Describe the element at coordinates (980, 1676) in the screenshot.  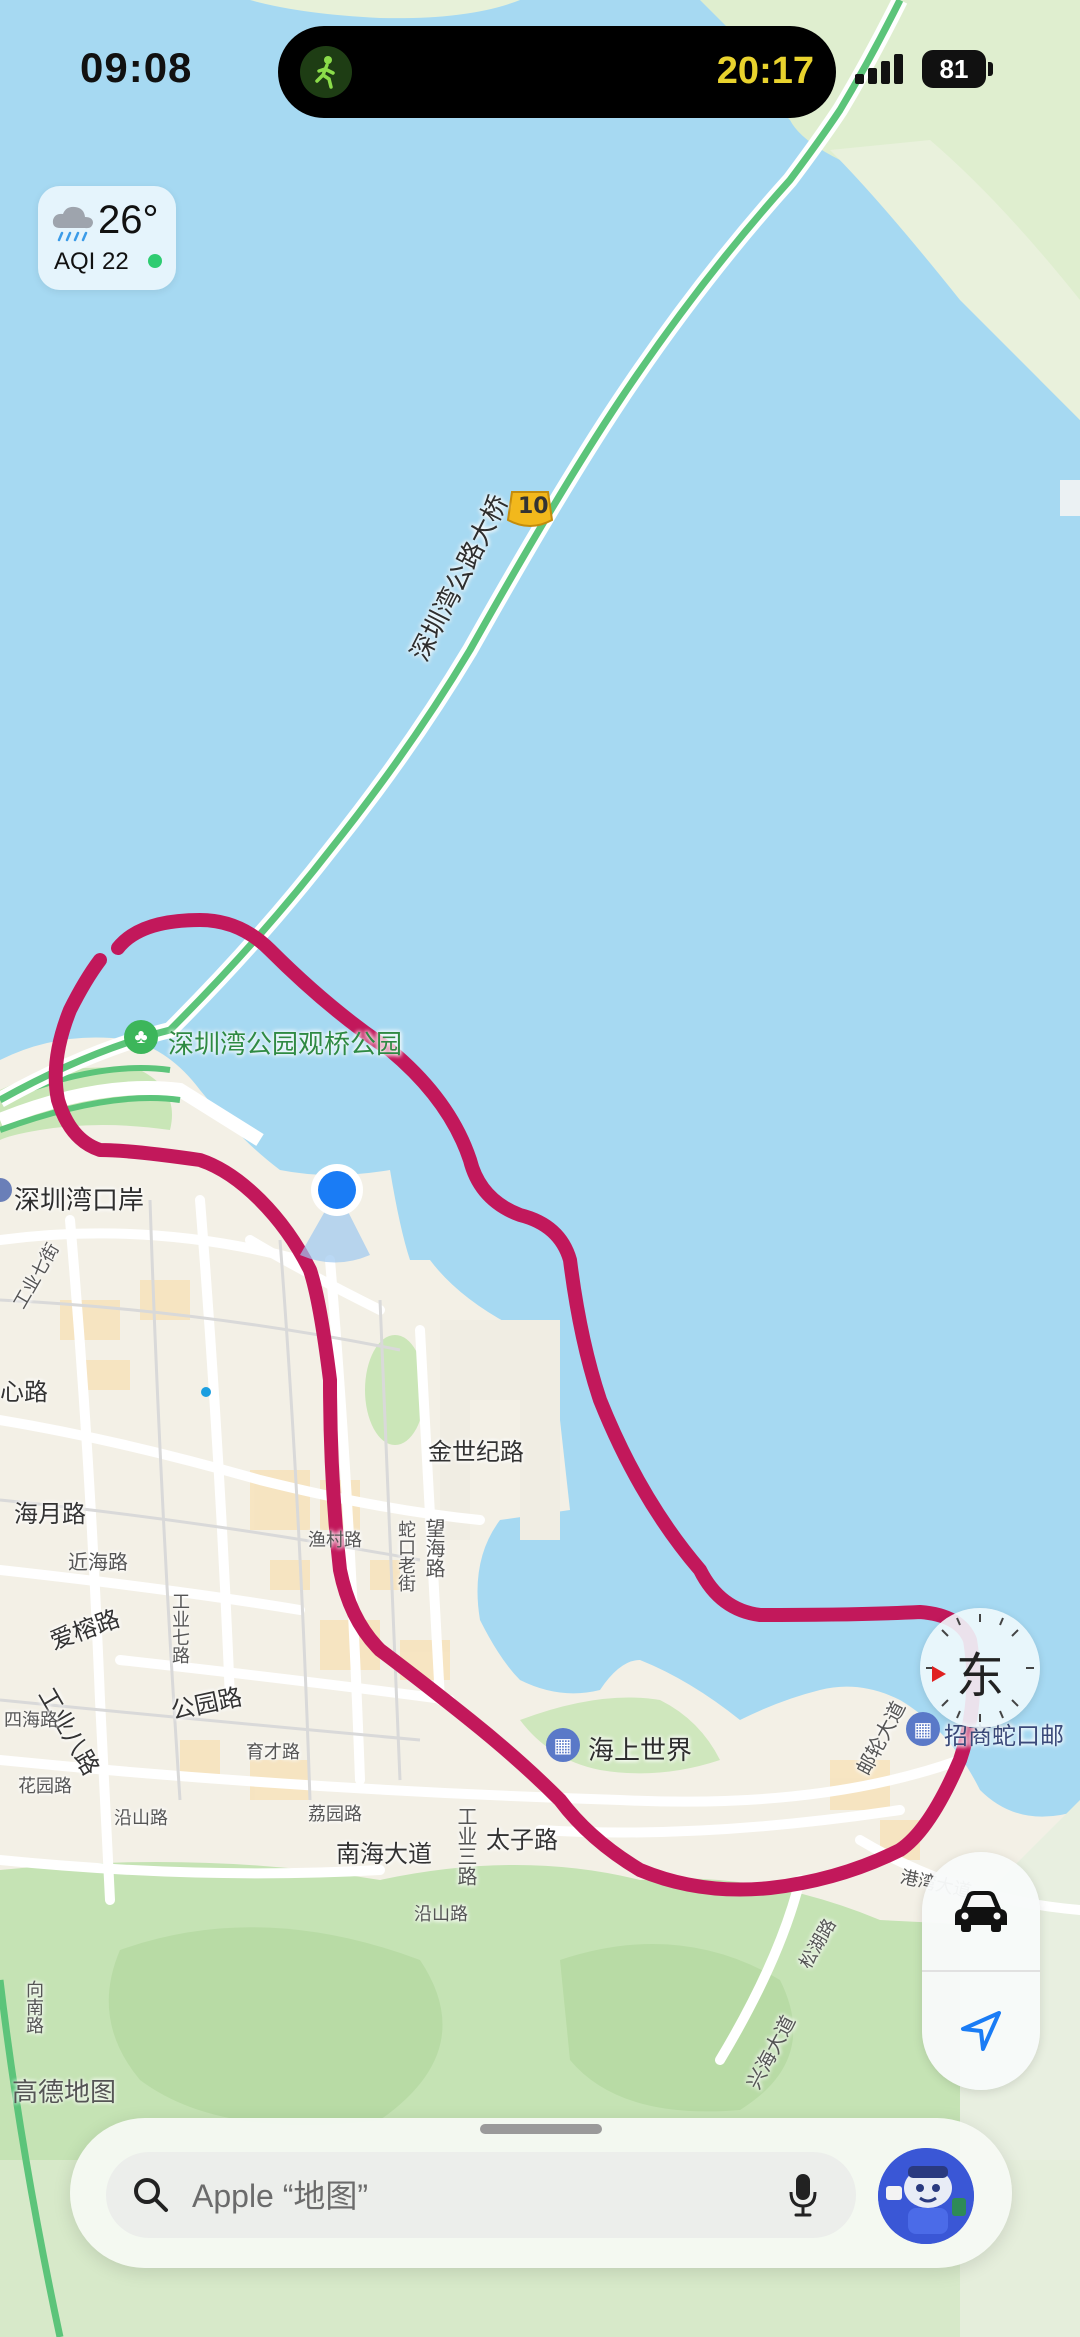
I see `compass-label: 东` at that location.